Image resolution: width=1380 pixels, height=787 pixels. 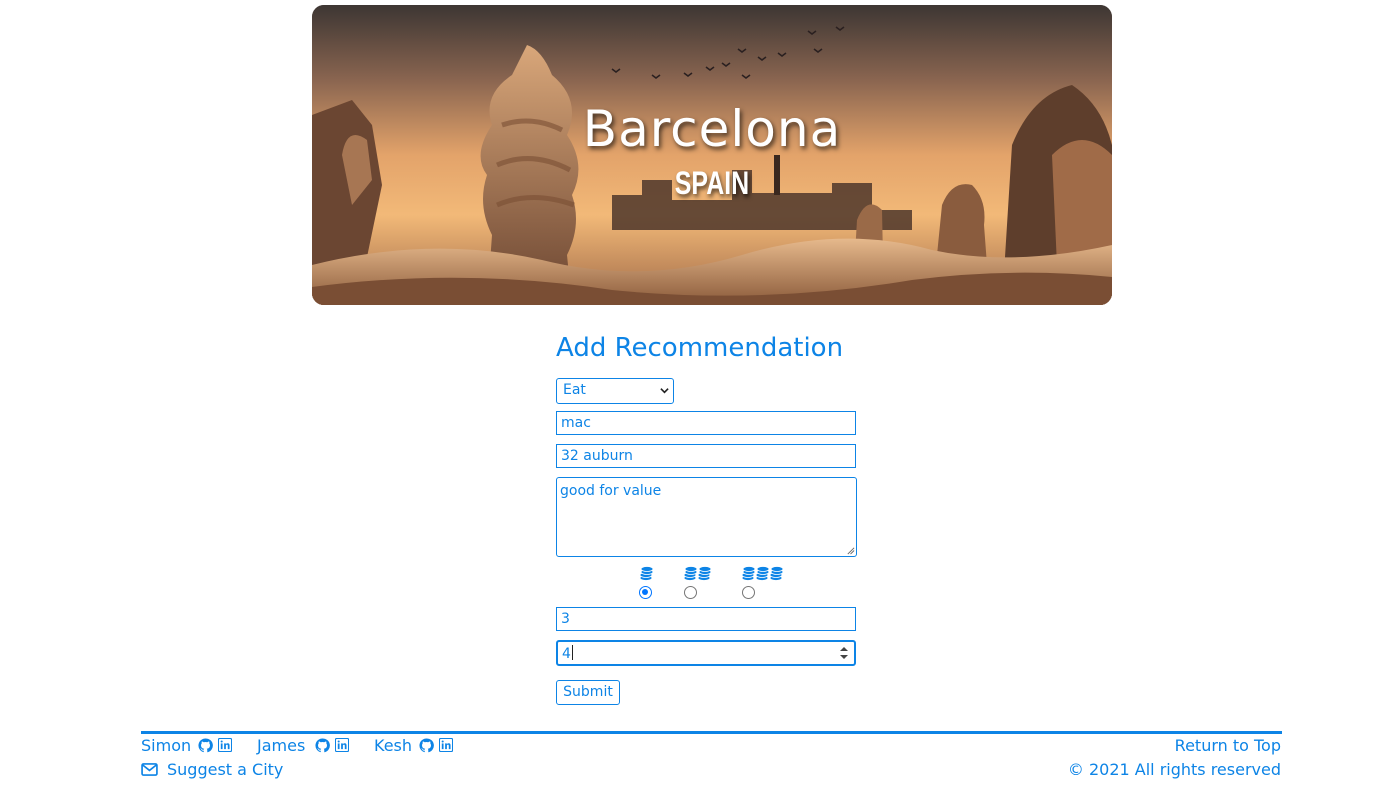 What do you see at coordinates (762, 573) in the screenshot?
I see `coins-3-icon` at bounding box center [762, 573].